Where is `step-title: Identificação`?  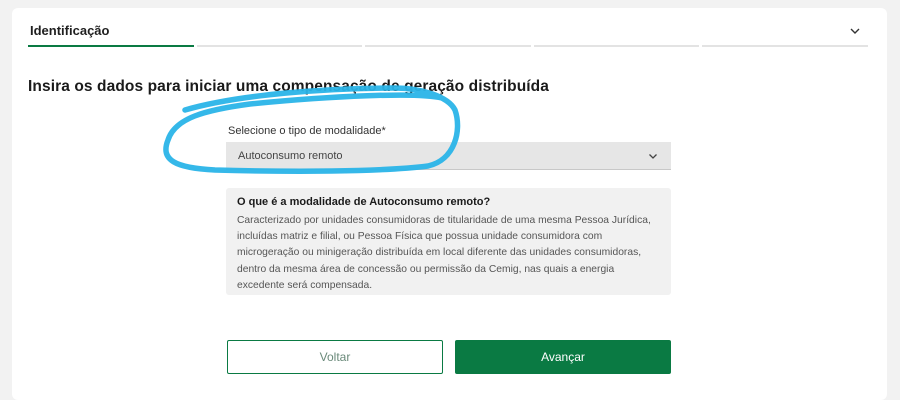
step-title: Identificação is located at coordinates (70, 30).